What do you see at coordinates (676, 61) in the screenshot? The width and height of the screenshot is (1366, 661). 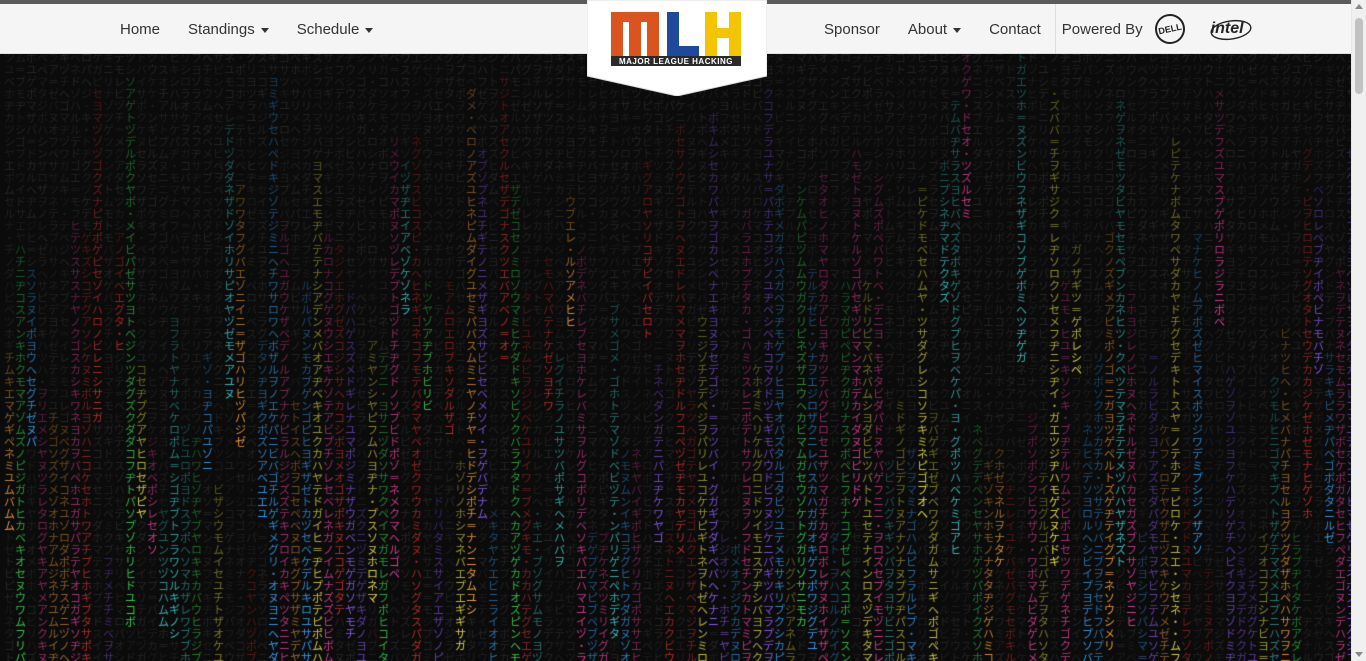 I see `logo-subtitle: MAJOR LEAGUE HACKING` at bounding box center [676, 61].